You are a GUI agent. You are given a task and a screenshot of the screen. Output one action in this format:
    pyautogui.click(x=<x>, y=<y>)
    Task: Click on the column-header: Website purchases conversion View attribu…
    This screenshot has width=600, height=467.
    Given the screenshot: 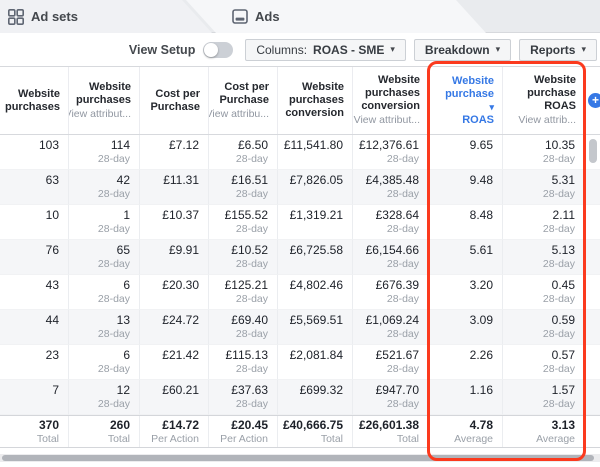 What is the action you would take?
    pyautogui.click(x=391, y=100)
    